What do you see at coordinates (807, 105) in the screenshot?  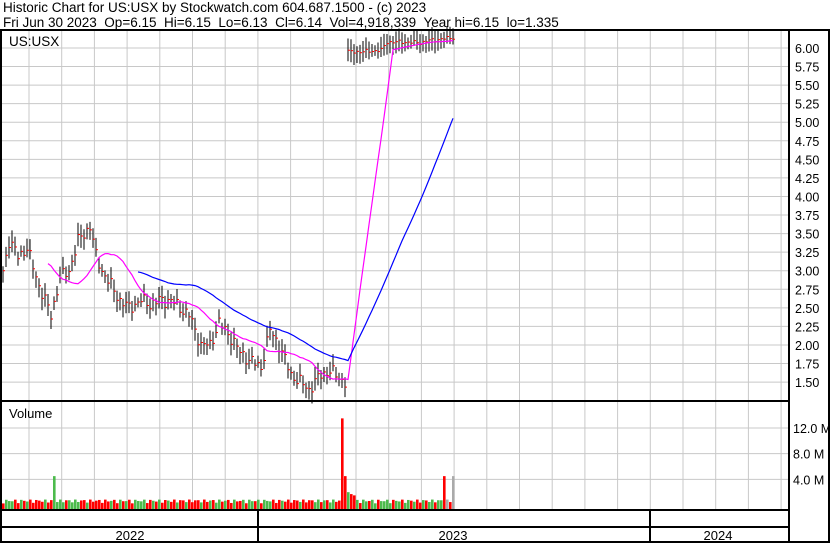 I see `y-tick-label: 5.25` at bounding box center [807, 105].